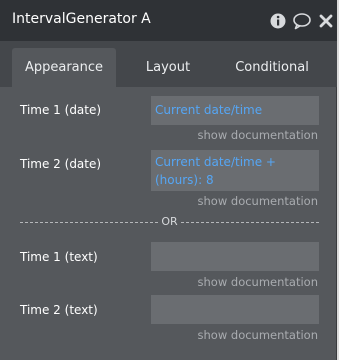 The width and height of the screenshot is (339, 360). I want to click on or-label: OR, so click(169, 221).